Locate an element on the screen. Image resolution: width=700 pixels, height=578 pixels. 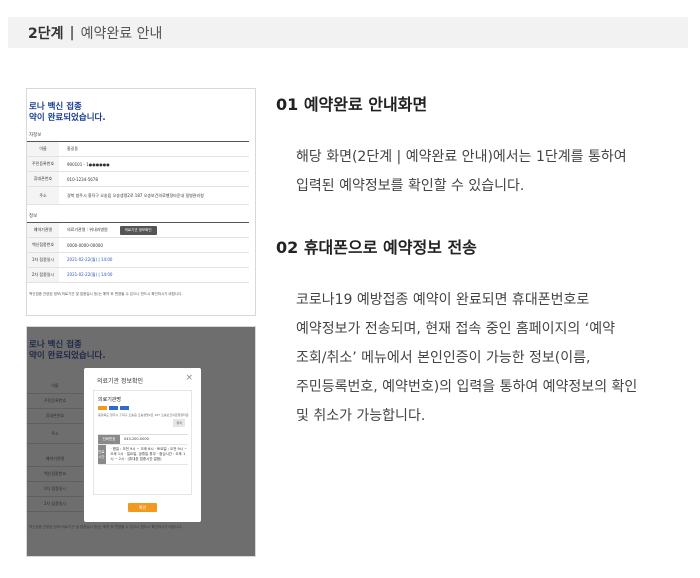
body-line: 및 취소가 가능합니다. is located at coordinates (361, 416).